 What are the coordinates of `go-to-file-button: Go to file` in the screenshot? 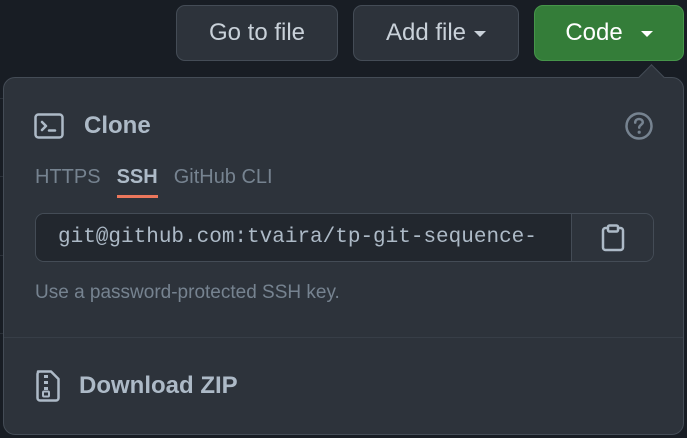 It's located at (257, 33).